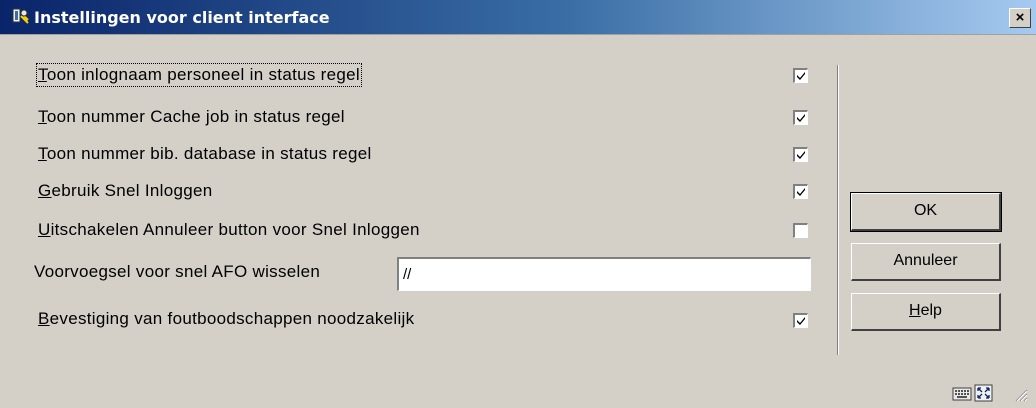 The image size is (1036, 408). I want to click on checkbox-quick-login, so click(800, 191).